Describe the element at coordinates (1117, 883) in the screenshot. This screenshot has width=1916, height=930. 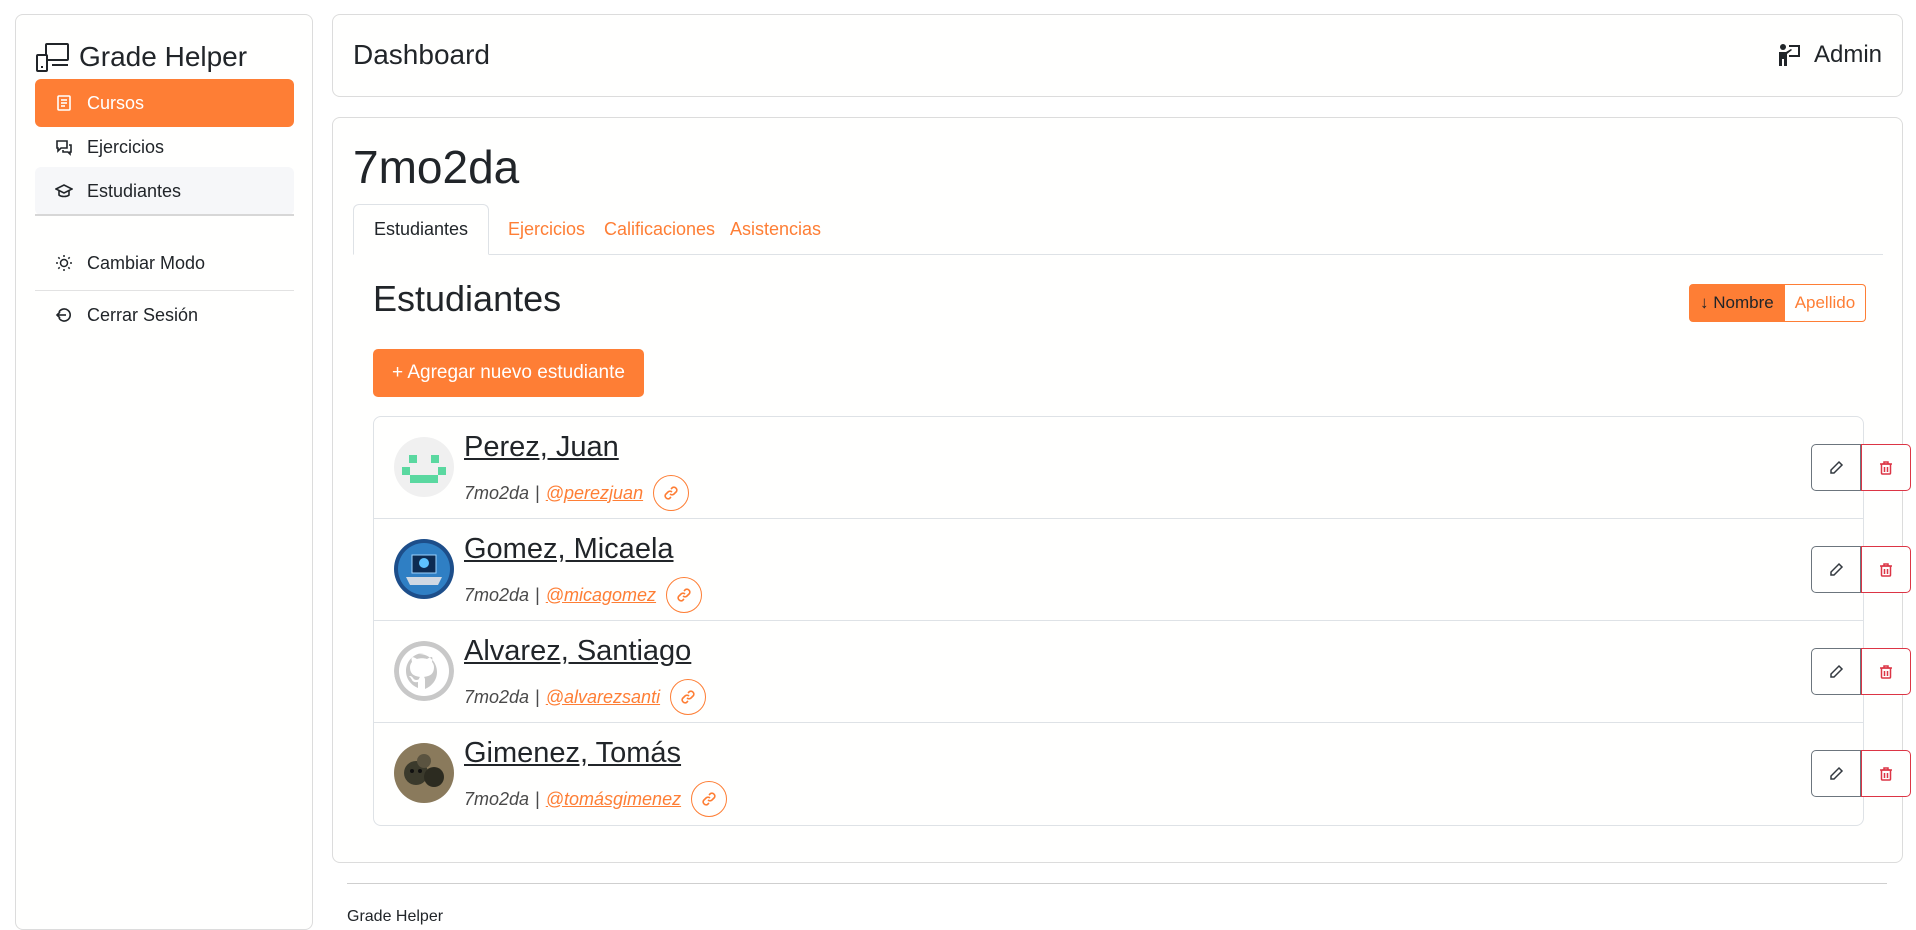
I see `footer-divider` at that location.